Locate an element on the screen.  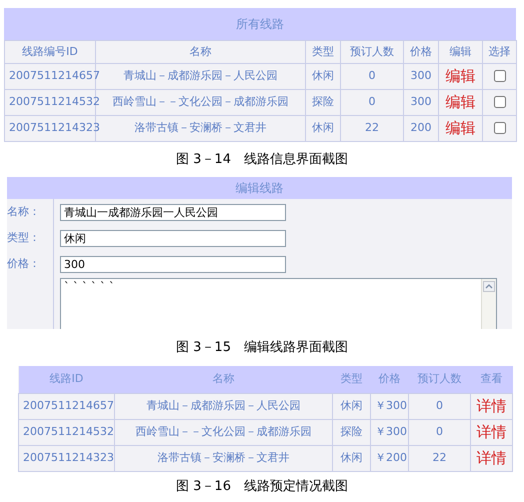
text-field: 青城山一成都游乐园一人民公园 is located at coordinates (173, 212).